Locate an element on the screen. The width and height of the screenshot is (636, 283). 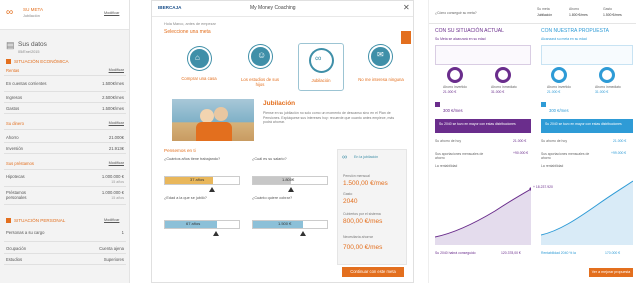
goal-modify-link: Modificar is located at coordinates (111, 13).